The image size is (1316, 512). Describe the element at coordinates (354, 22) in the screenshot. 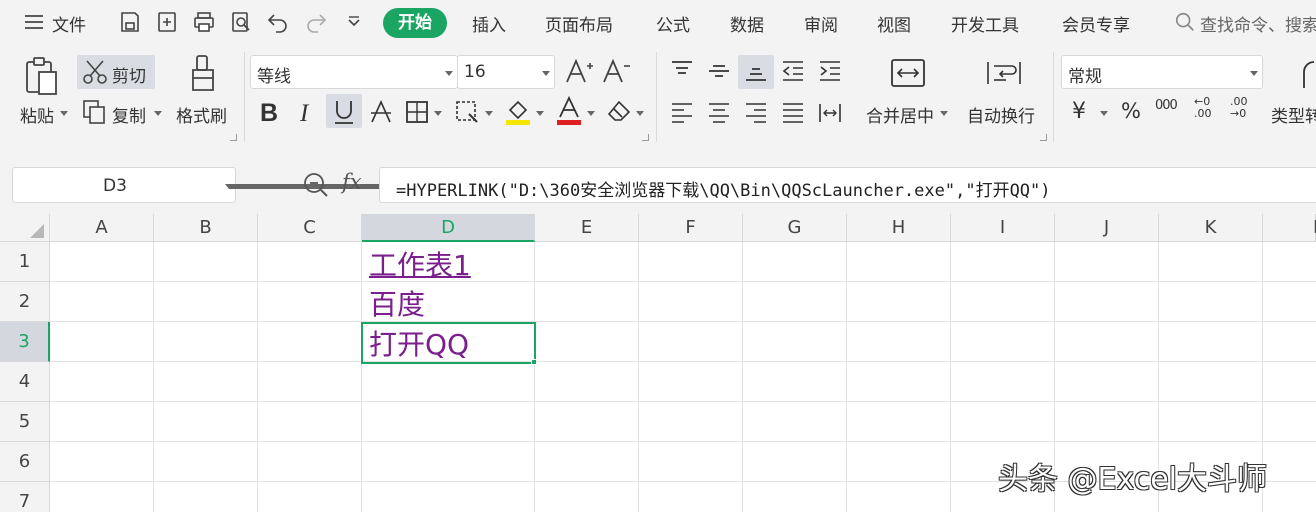

I see `quick-access-dropdown-icon` at that location.